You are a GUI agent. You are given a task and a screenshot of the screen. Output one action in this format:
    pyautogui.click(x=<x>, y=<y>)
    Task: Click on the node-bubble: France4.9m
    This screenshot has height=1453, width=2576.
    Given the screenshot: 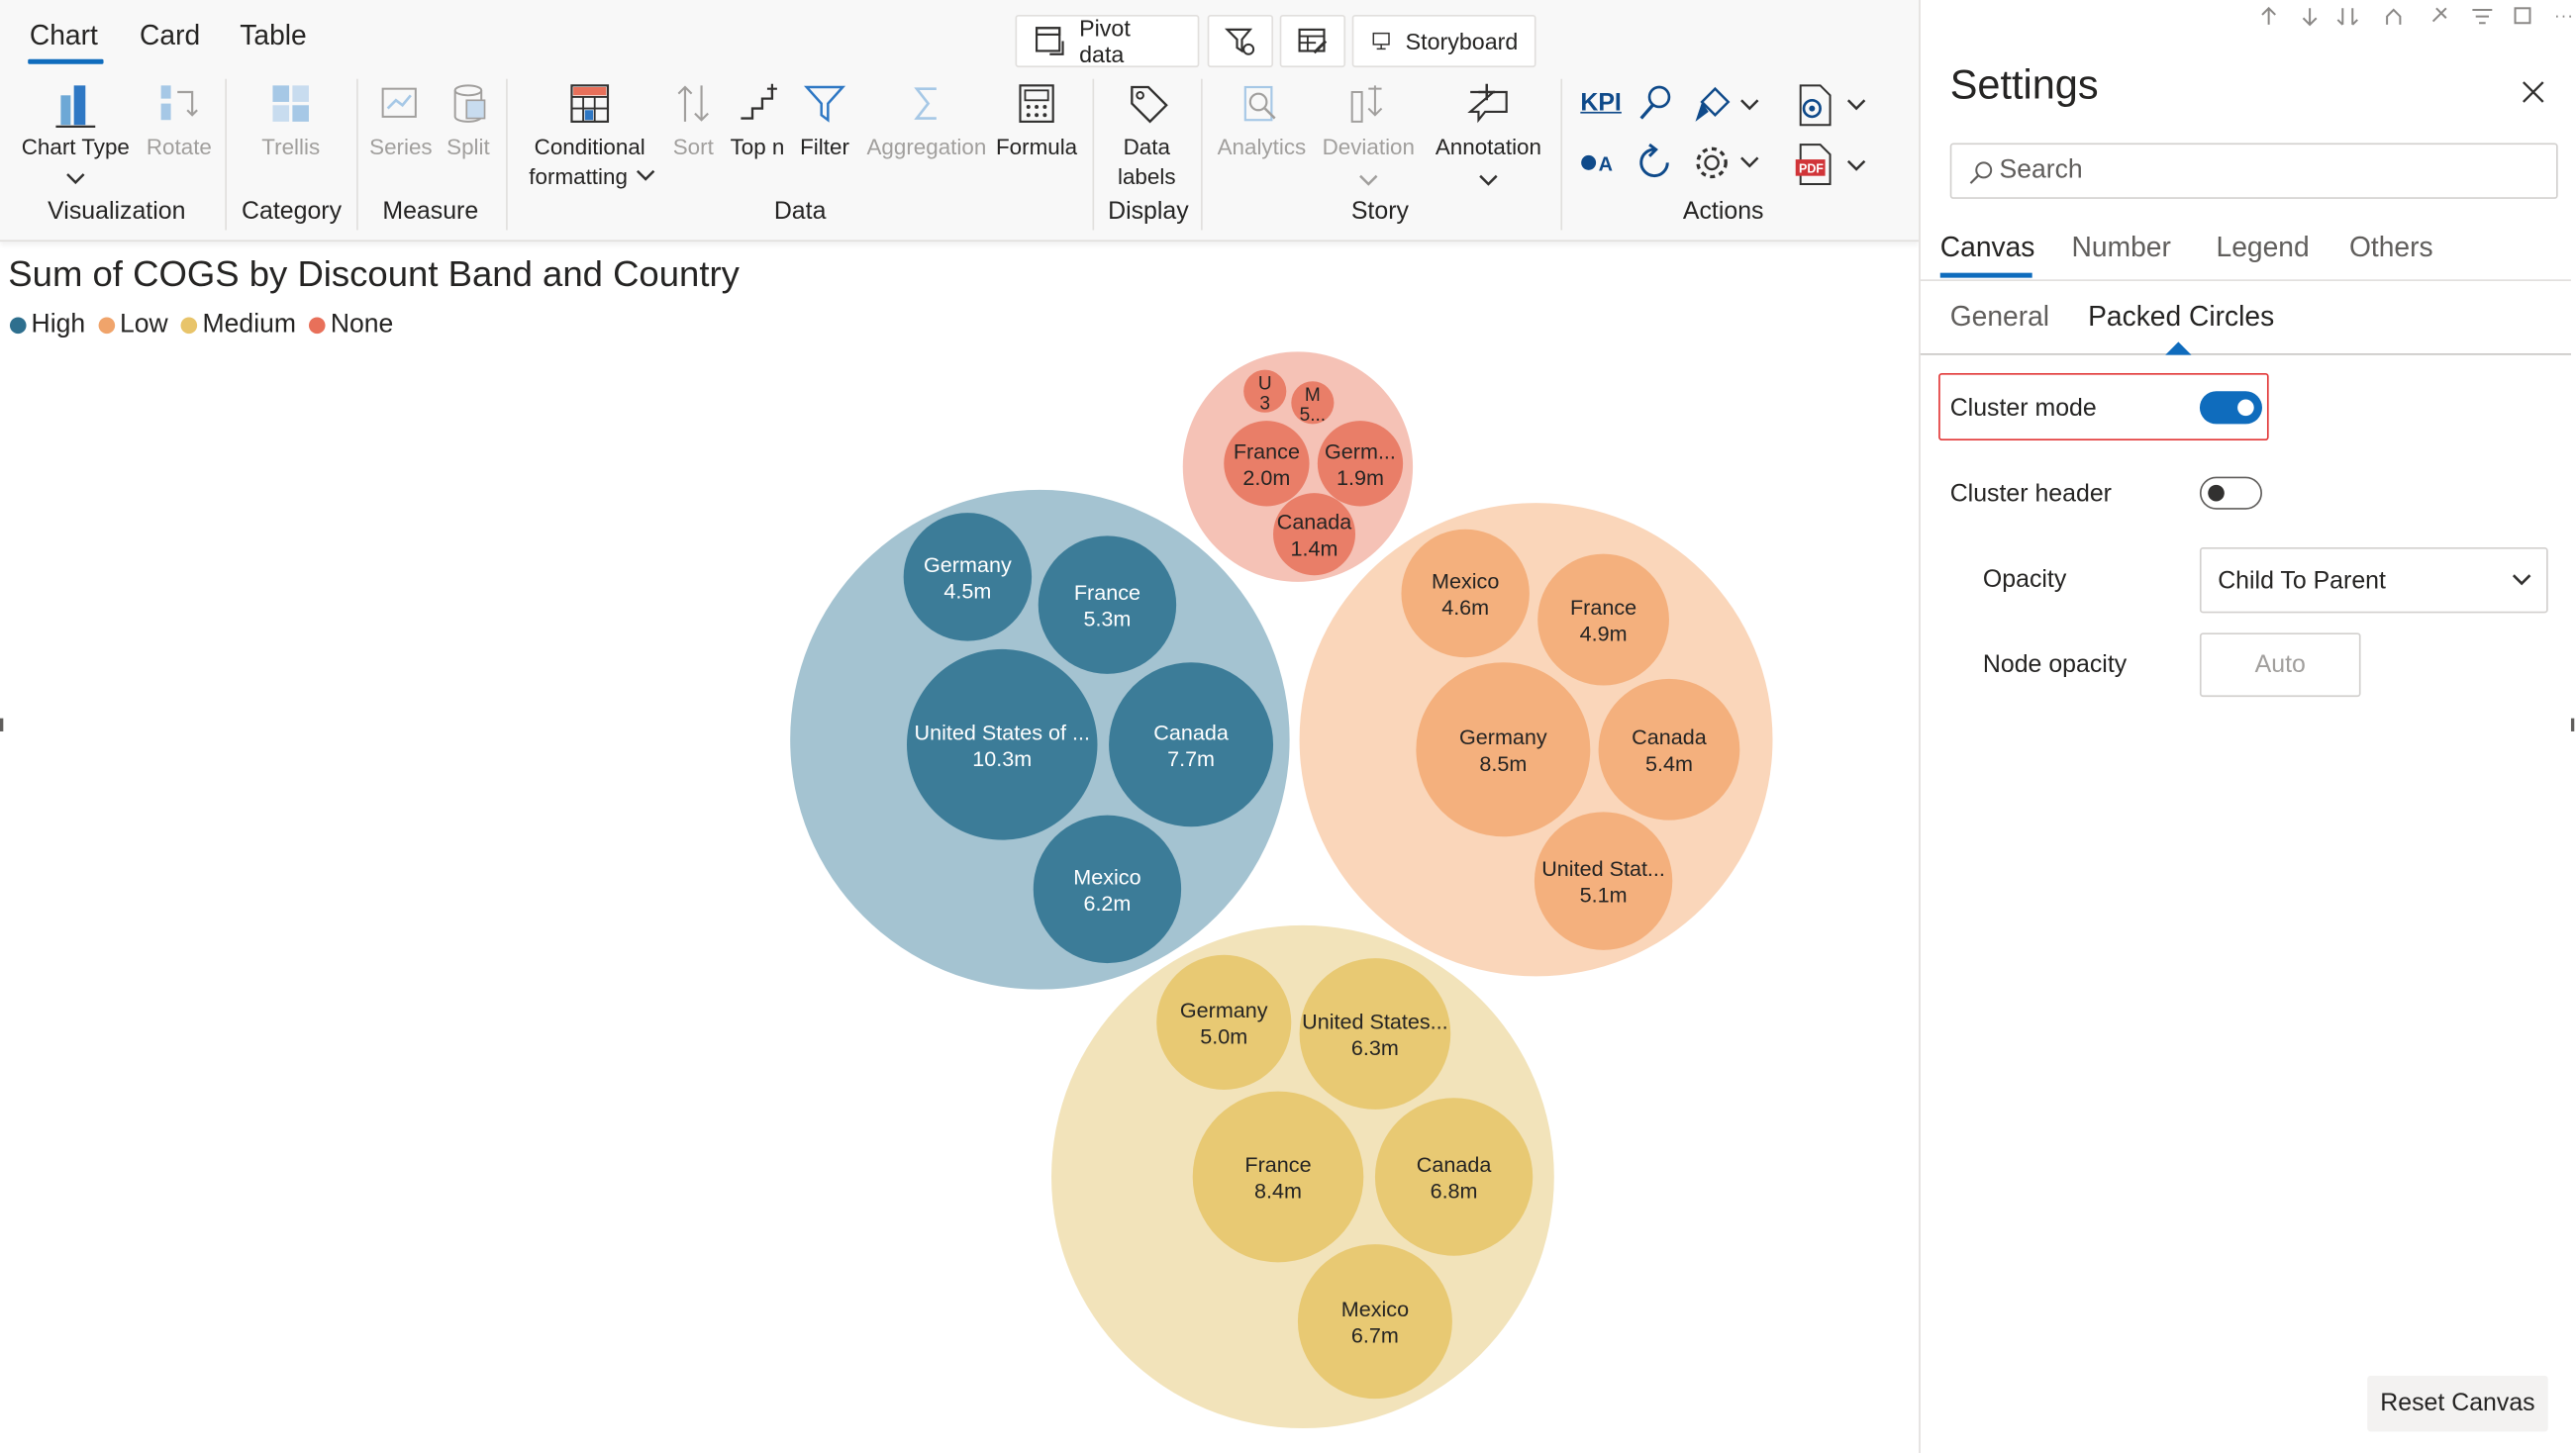 What is the action you would take?
    pyautogui.click(x=1603, y=619)
    